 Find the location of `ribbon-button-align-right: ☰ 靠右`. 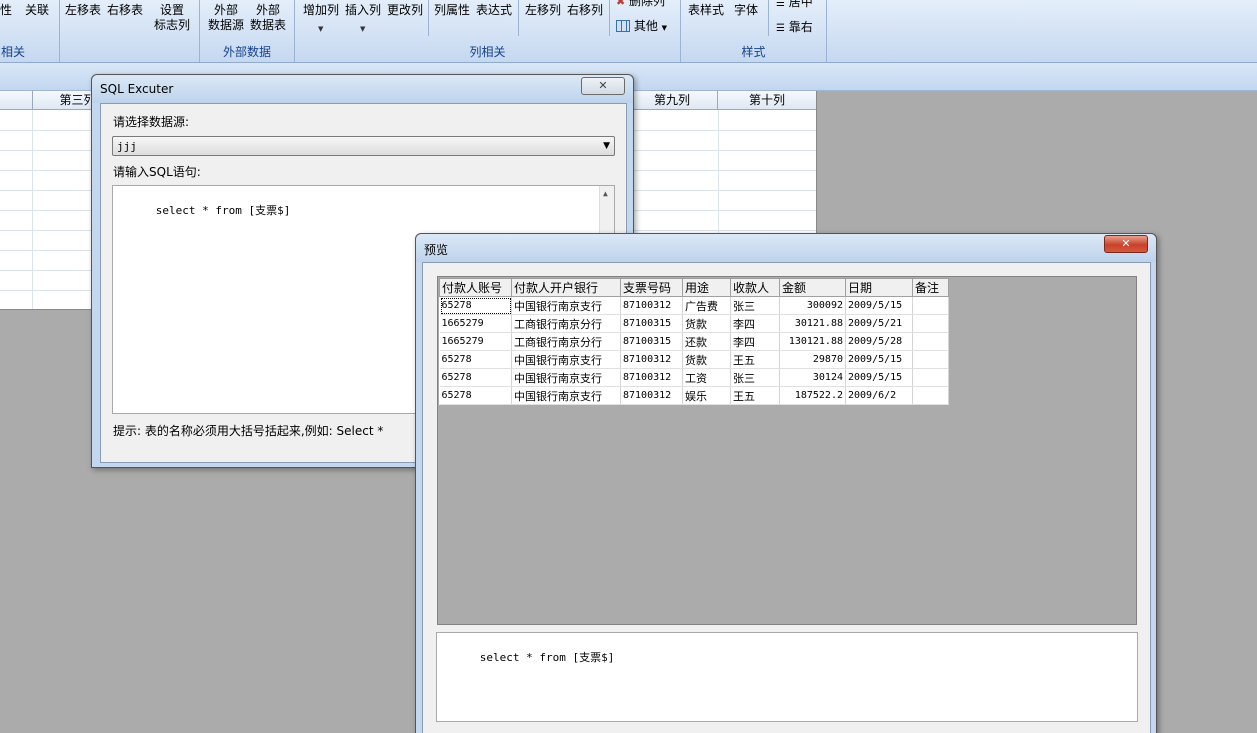

ribbon-button-align-right: ☰ 靠右 is located at coordinates (794, 28).